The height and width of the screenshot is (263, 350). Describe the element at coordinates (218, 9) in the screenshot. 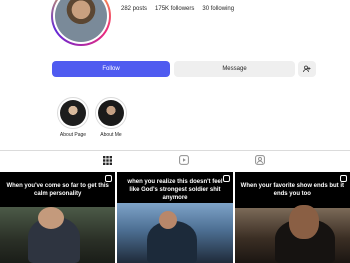

I see `following-count: 30 following` at that location.